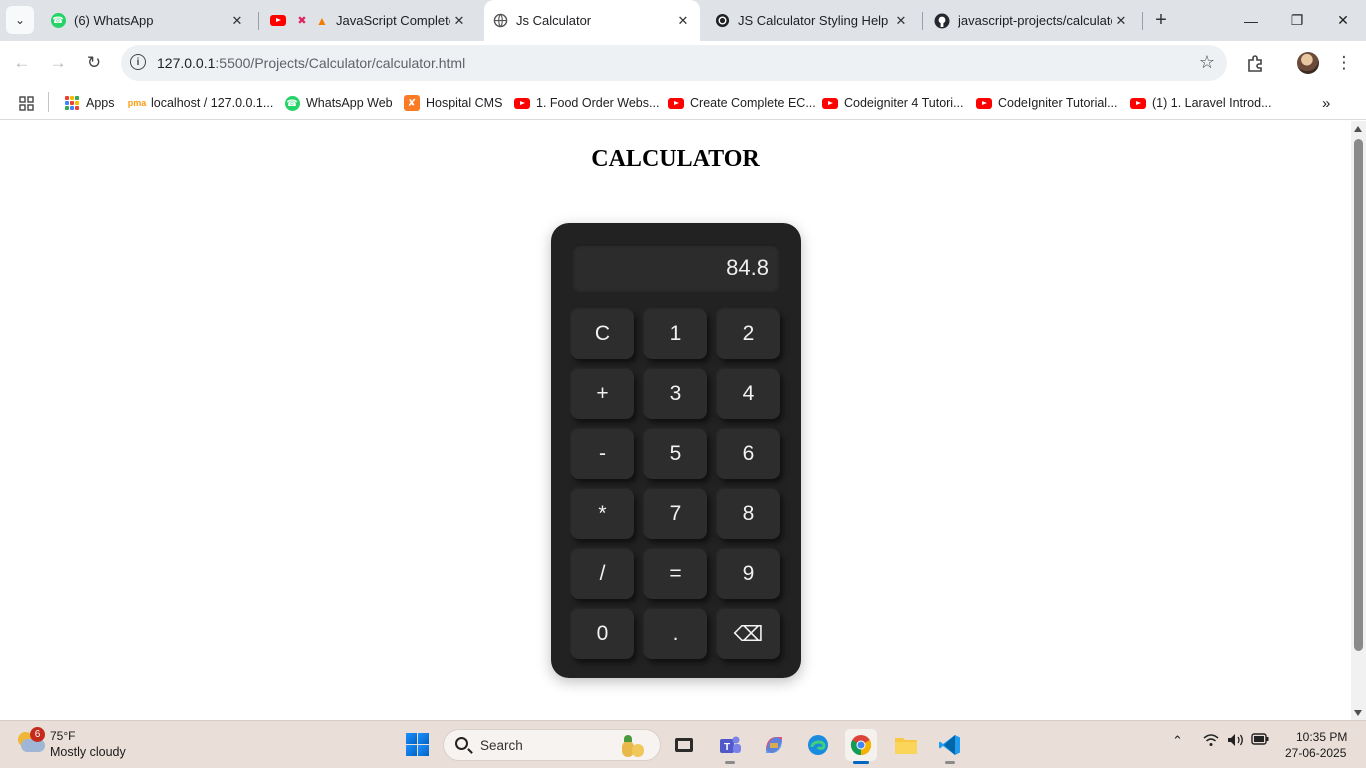 This screenshot has width=1366, height=768. Describe the element at coordinates (1358, 713) in the screenshot. I see `scroll-down-icon` at that location.